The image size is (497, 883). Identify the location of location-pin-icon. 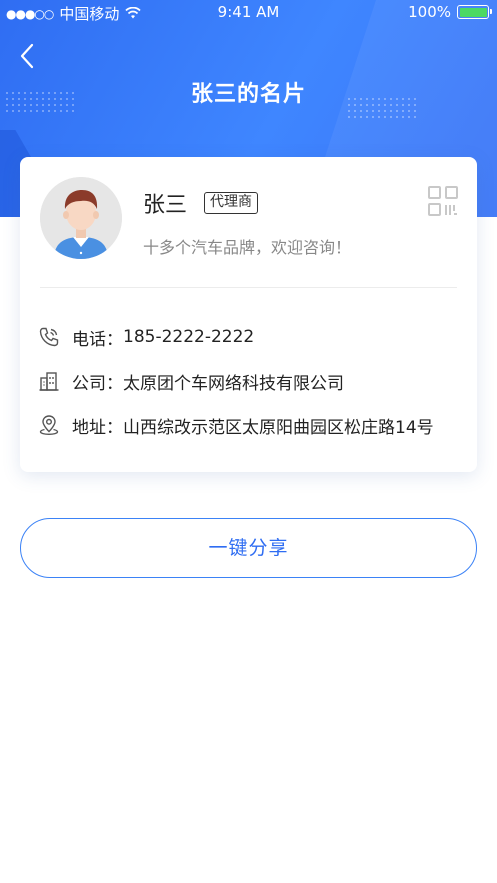
(49, 425).